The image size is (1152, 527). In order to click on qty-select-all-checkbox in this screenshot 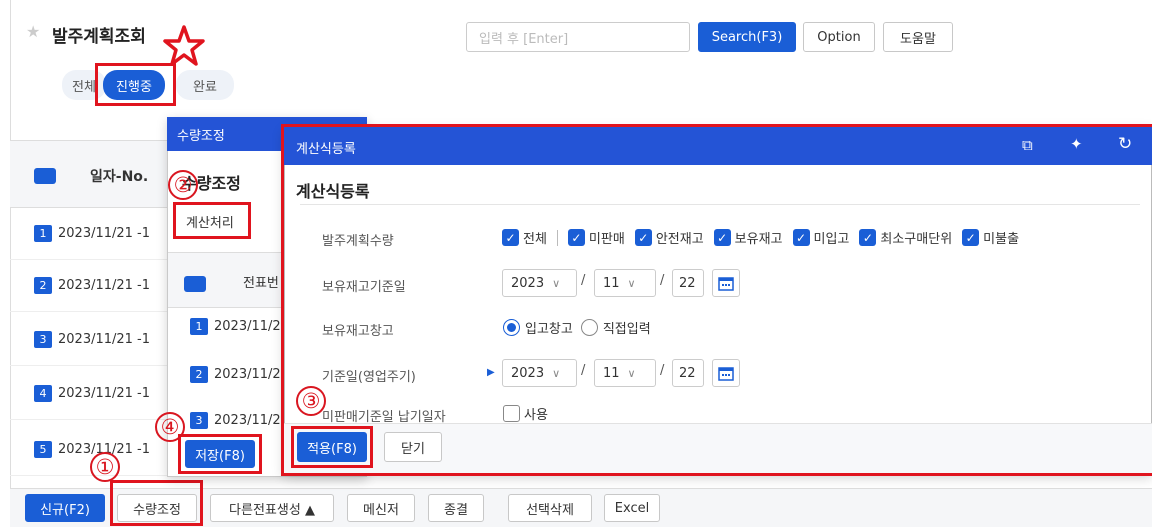, I will do `click(195, 284)`.